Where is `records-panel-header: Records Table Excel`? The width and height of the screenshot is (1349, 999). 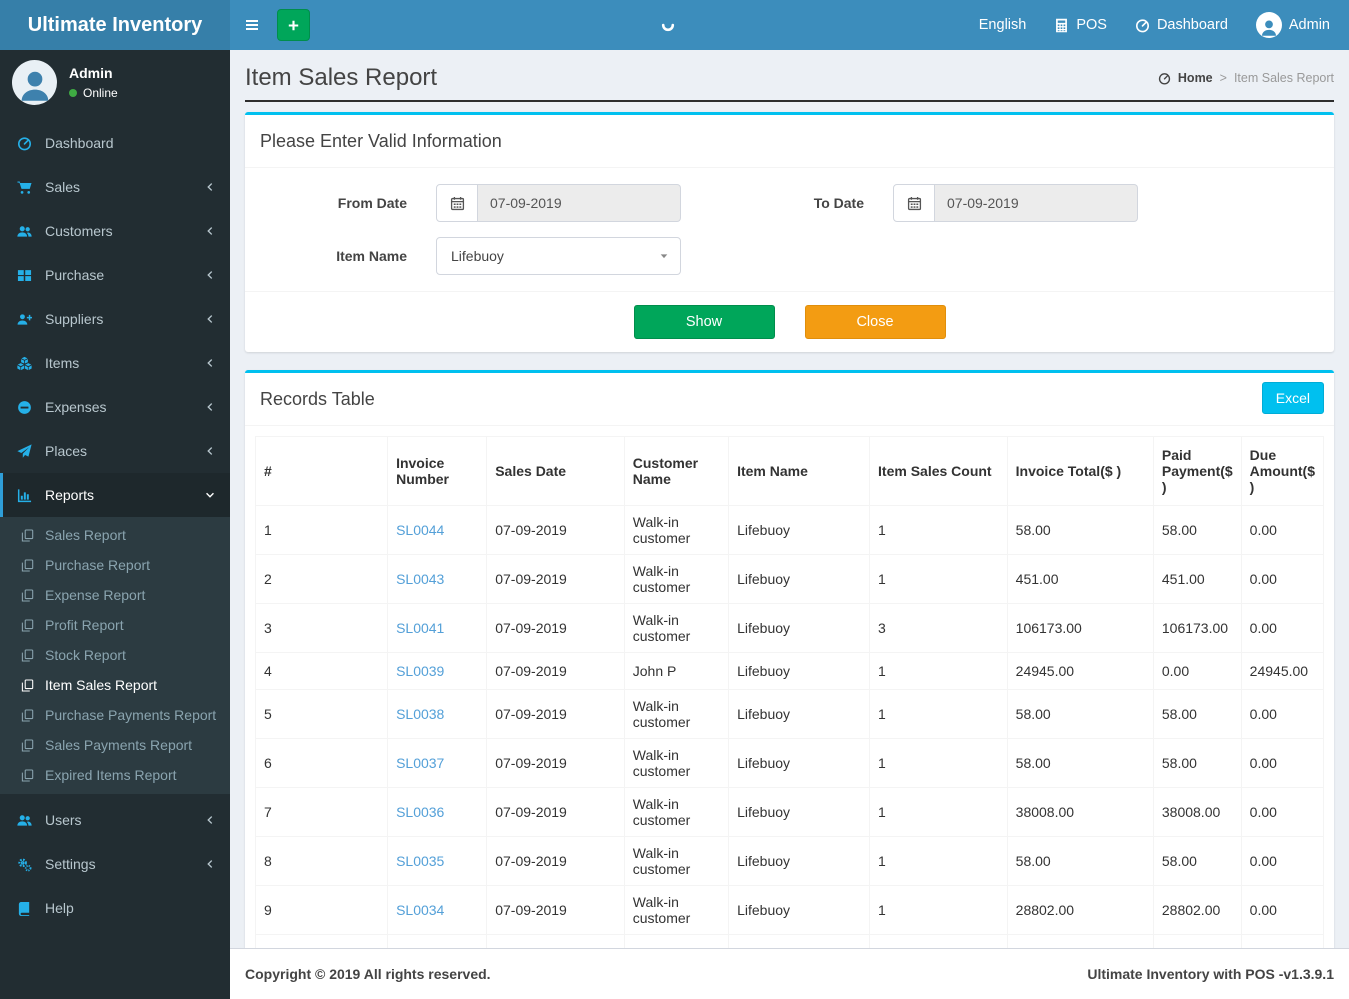 records-panel-header: Records Table Excel is located at coordinates (789, 399).